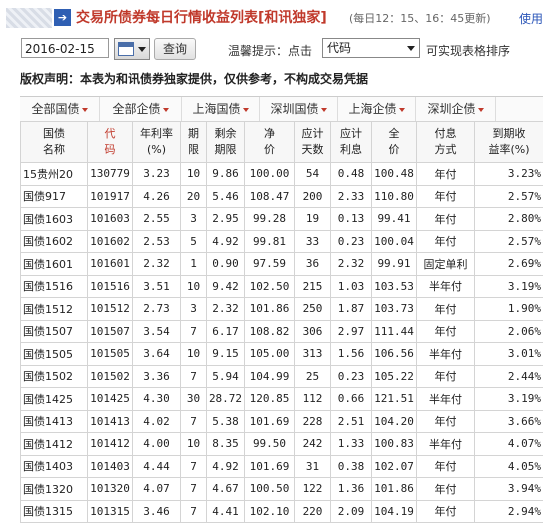  Describe the element at coordinates (54, 511) in the screenshot. I see `cell-name: 国债1315` at that location.